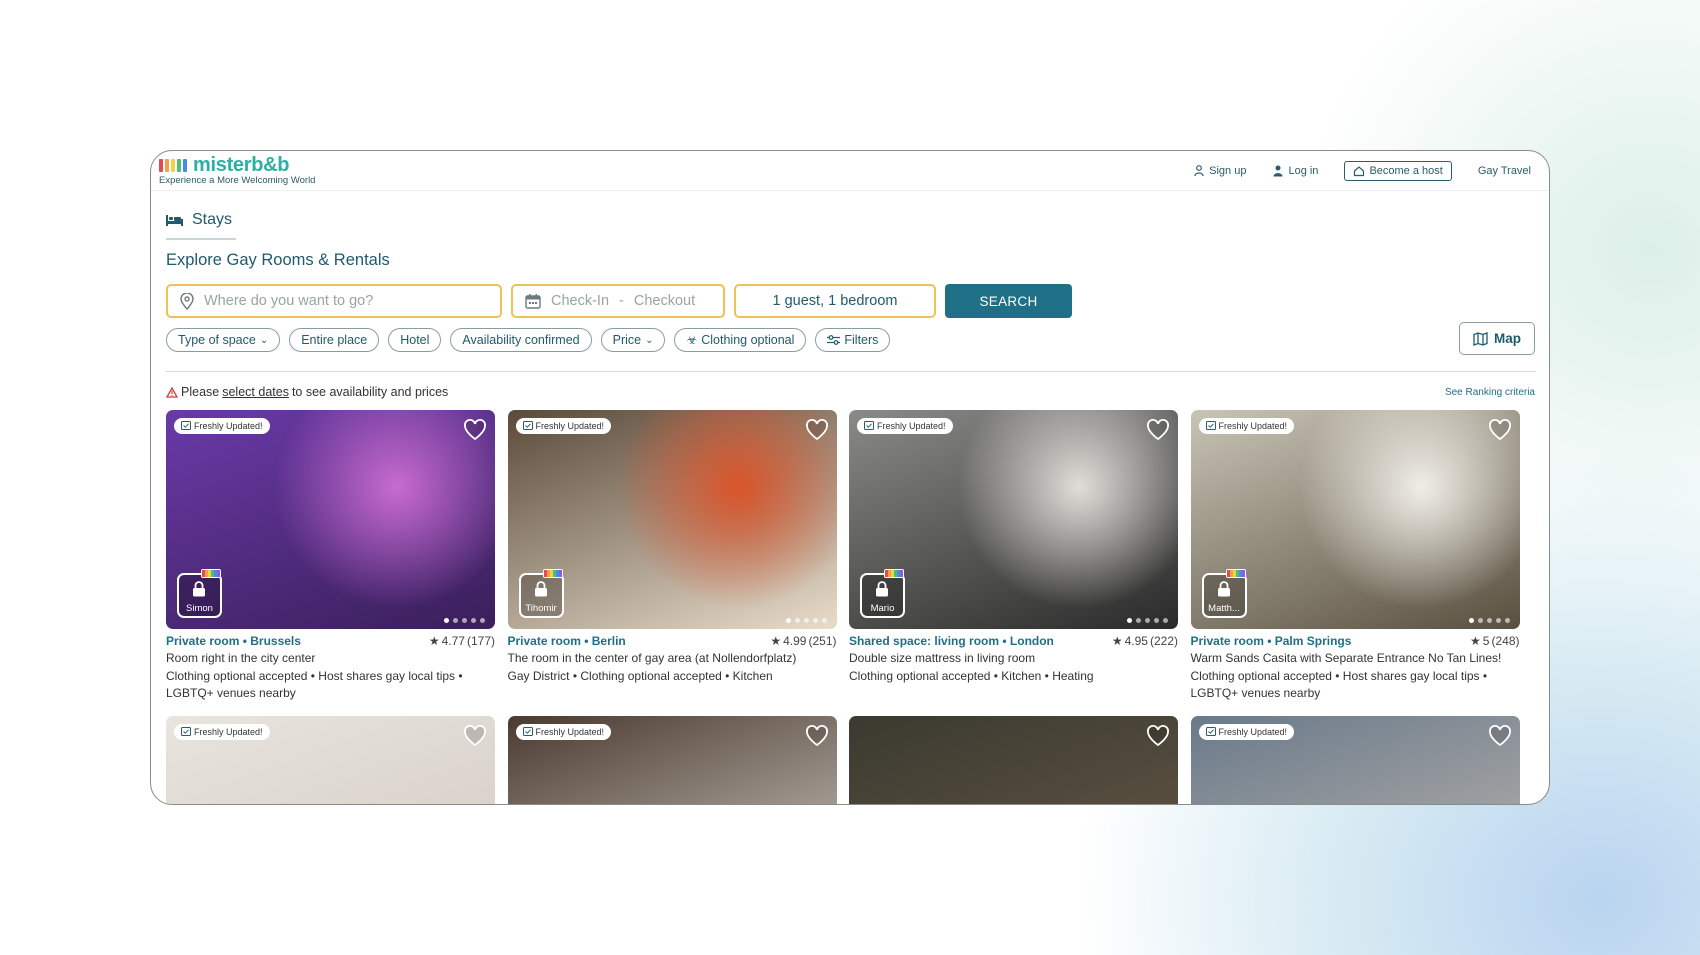  Describe the element at coordinates (618, 301) in the screenshot. I see `dates-input: Check-In - Checkout` at that location.